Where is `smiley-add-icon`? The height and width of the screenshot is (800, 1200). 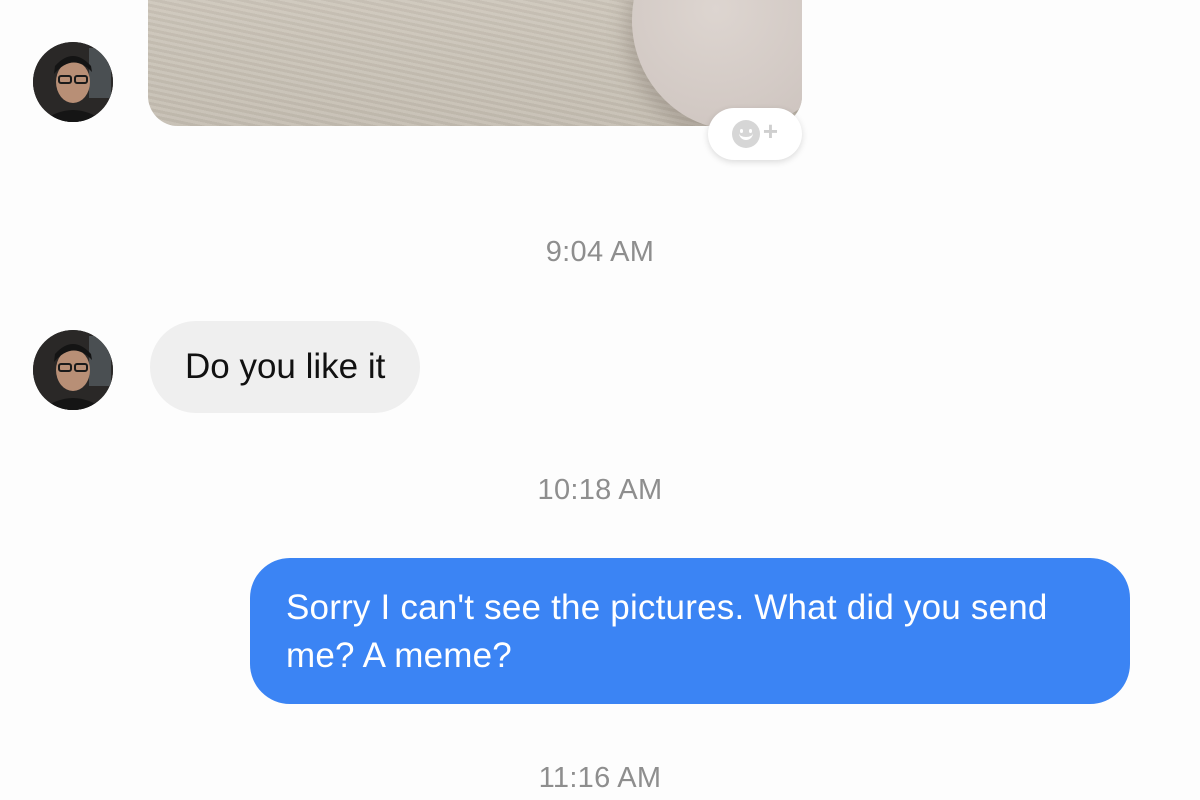 smiley-add-icon is located at coordinates (745, 134).